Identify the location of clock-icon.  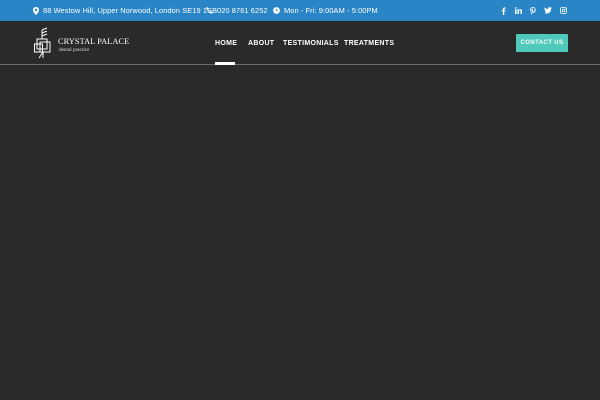
(276, 10).